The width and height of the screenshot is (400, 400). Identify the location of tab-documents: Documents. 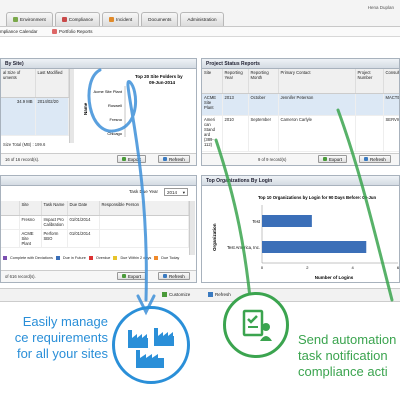
(160, 19).